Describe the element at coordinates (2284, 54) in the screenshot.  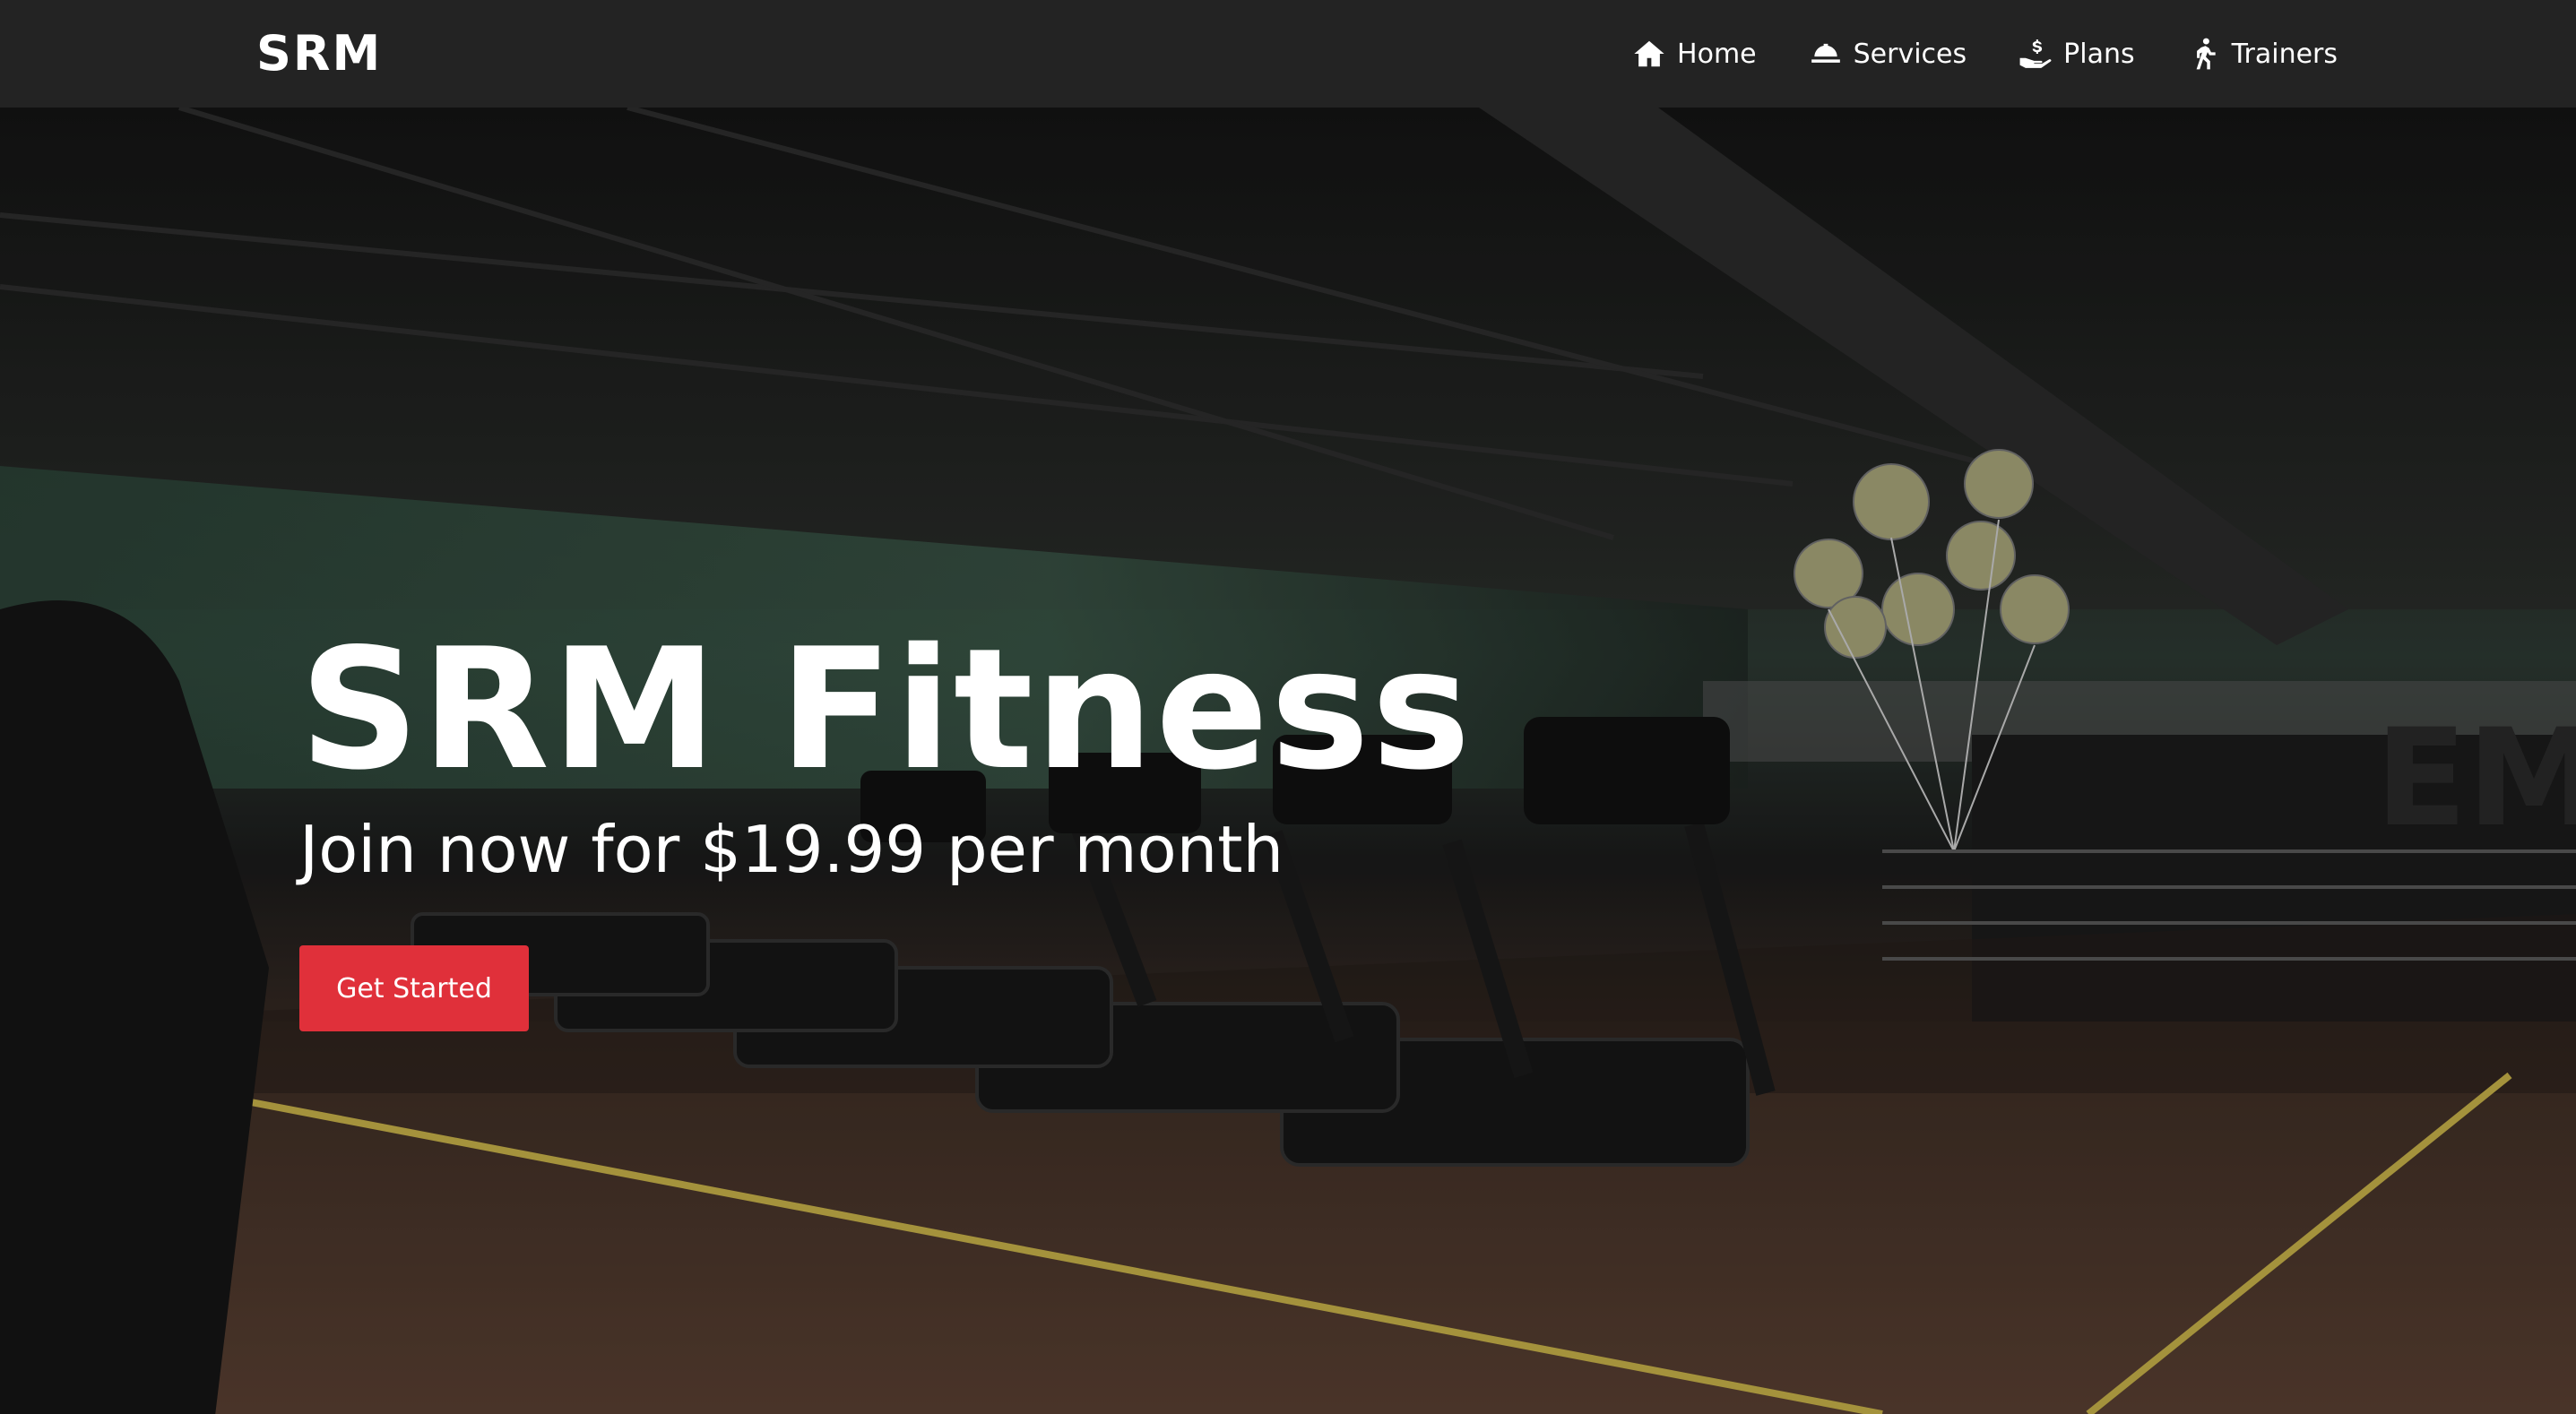
I see `nav-item-label: Trainers` at that location.